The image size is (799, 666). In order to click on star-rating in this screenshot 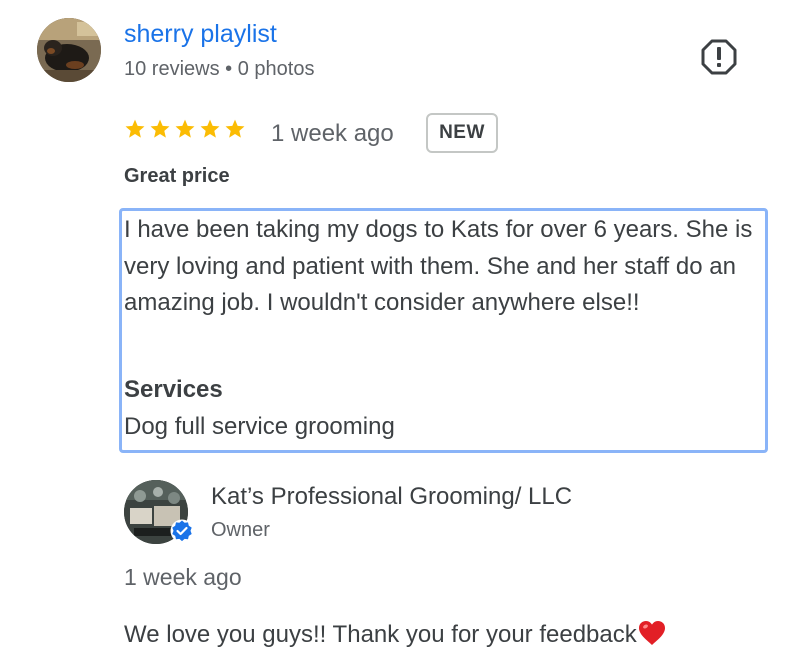, I will do `click(185, 129)`.